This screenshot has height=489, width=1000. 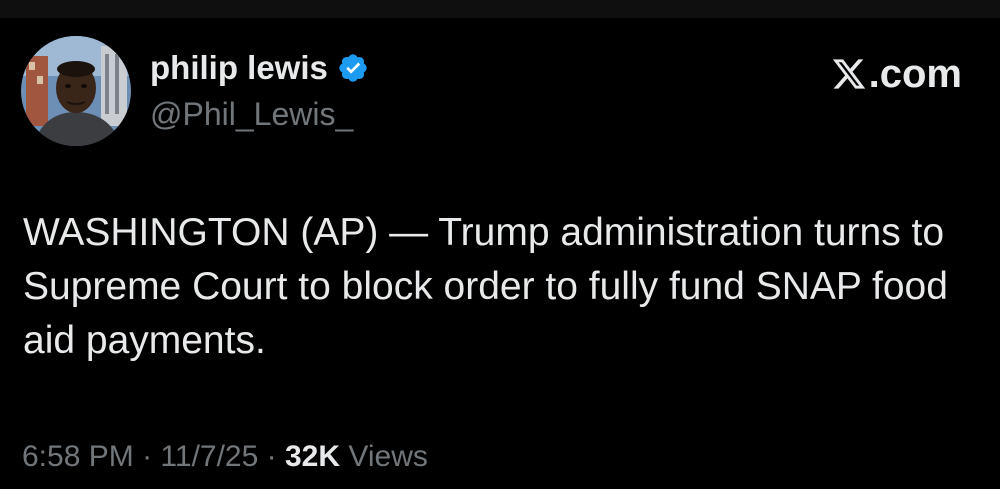 What do you see at coordinates (388, 456) in the screenshot?
I see `views-label: Views` at bounding box center [388, 456].